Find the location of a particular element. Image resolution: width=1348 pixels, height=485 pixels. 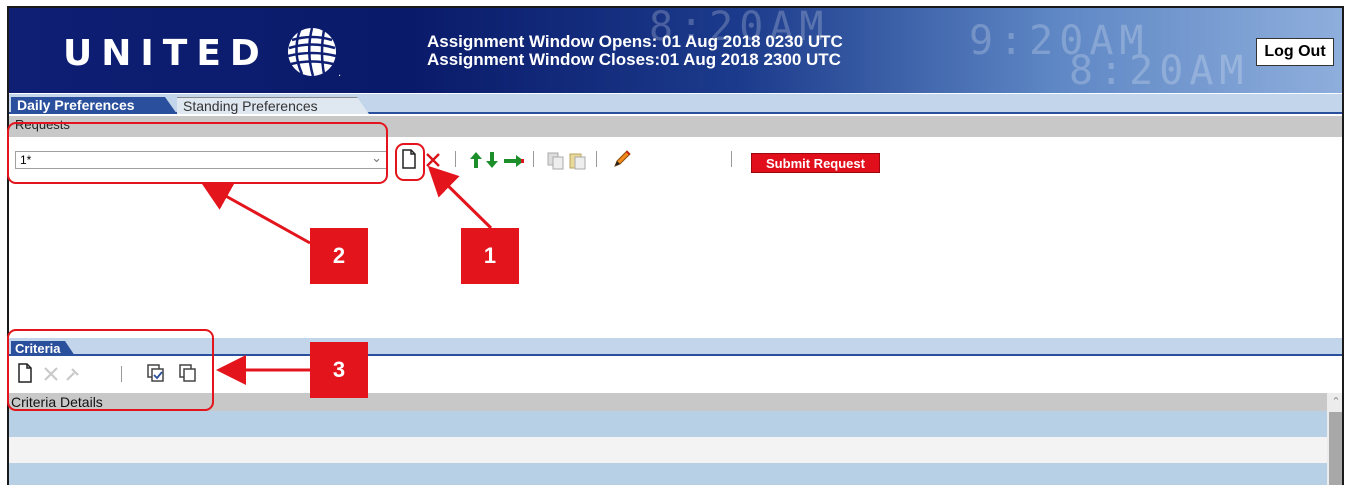

annotation-number-3: 3 is located at coordinates (339, 370).